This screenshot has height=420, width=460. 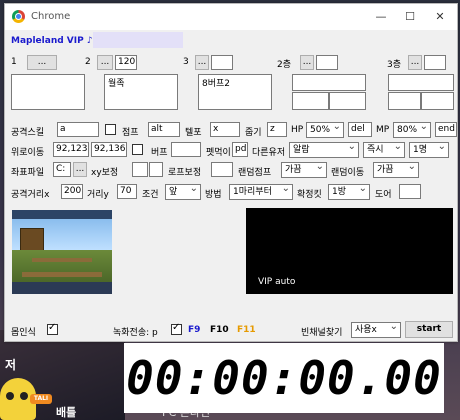 I want to click on video-preview: VIP auto, so click(x=349, y=251).